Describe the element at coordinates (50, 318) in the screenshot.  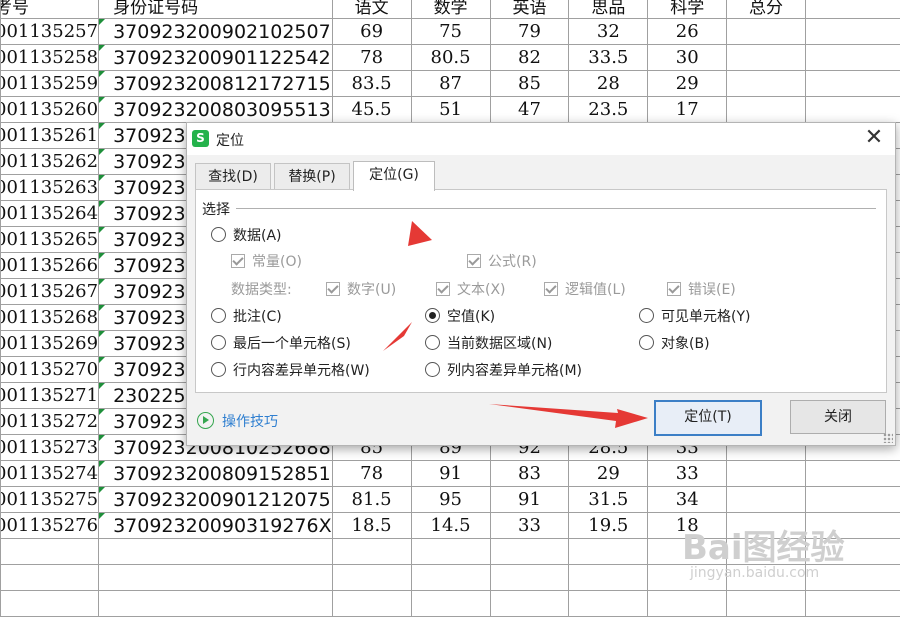
I see `table-cell: 001135268` at that location.